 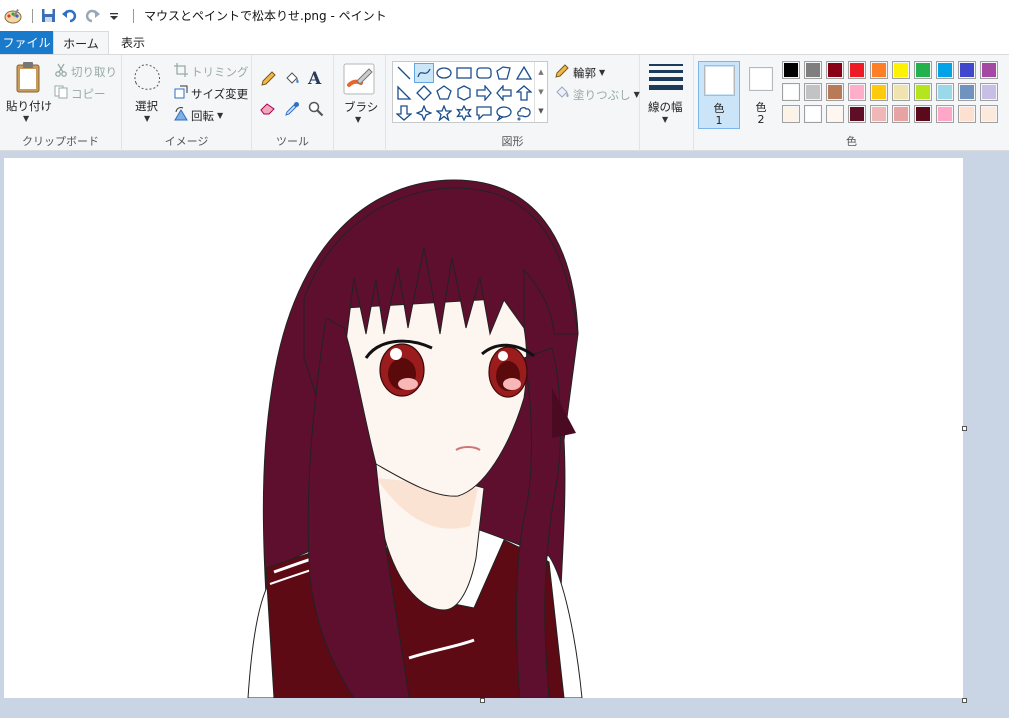 I want to click on paste-button, so click(x=28, y=78).